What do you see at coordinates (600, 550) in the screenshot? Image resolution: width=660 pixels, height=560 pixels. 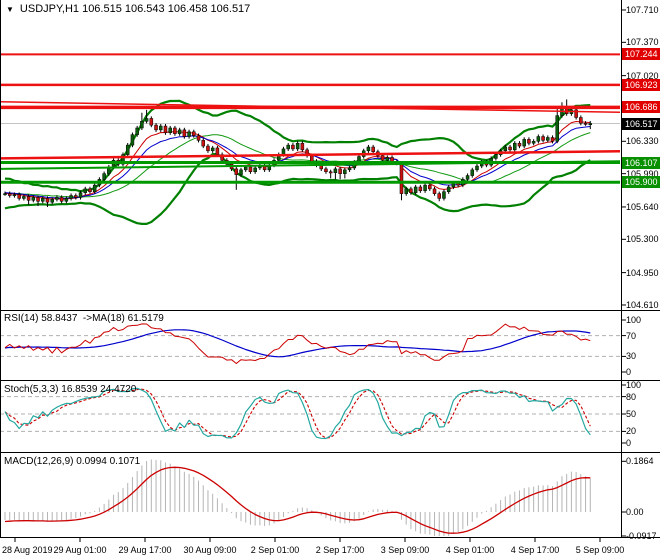 I see `time-axis-label: 5 Sep 09:00` at bounding box center [600, 550].